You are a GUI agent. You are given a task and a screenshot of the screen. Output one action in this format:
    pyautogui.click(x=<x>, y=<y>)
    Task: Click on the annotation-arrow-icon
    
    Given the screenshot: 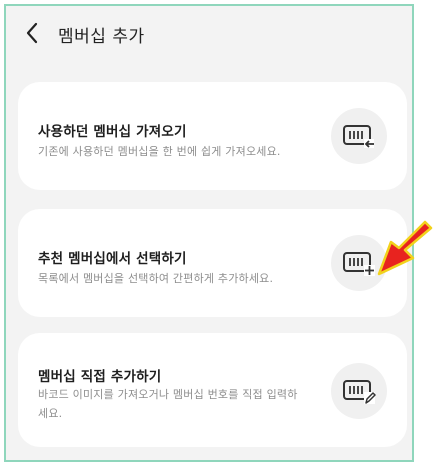 What is the action you would take?
    pyautogui.click(x=405, y=248)
    